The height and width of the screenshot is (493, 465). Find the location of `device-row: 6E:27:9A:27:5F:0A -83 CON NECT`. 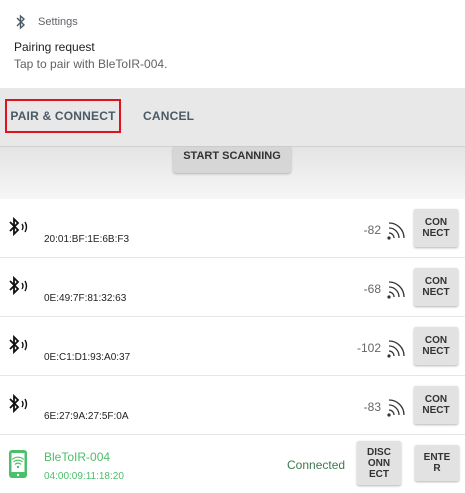

device-row: 6E:27:9A:27:5F:0A -83 CON NECT is located at coordinates (232, 405).